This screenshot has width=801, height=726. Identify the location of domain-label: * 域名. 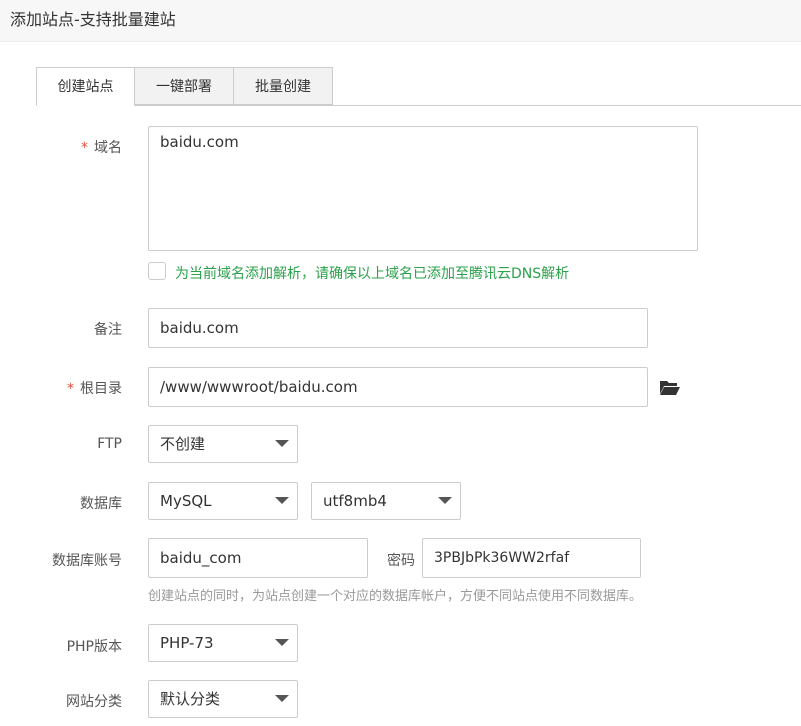
(101, 148).